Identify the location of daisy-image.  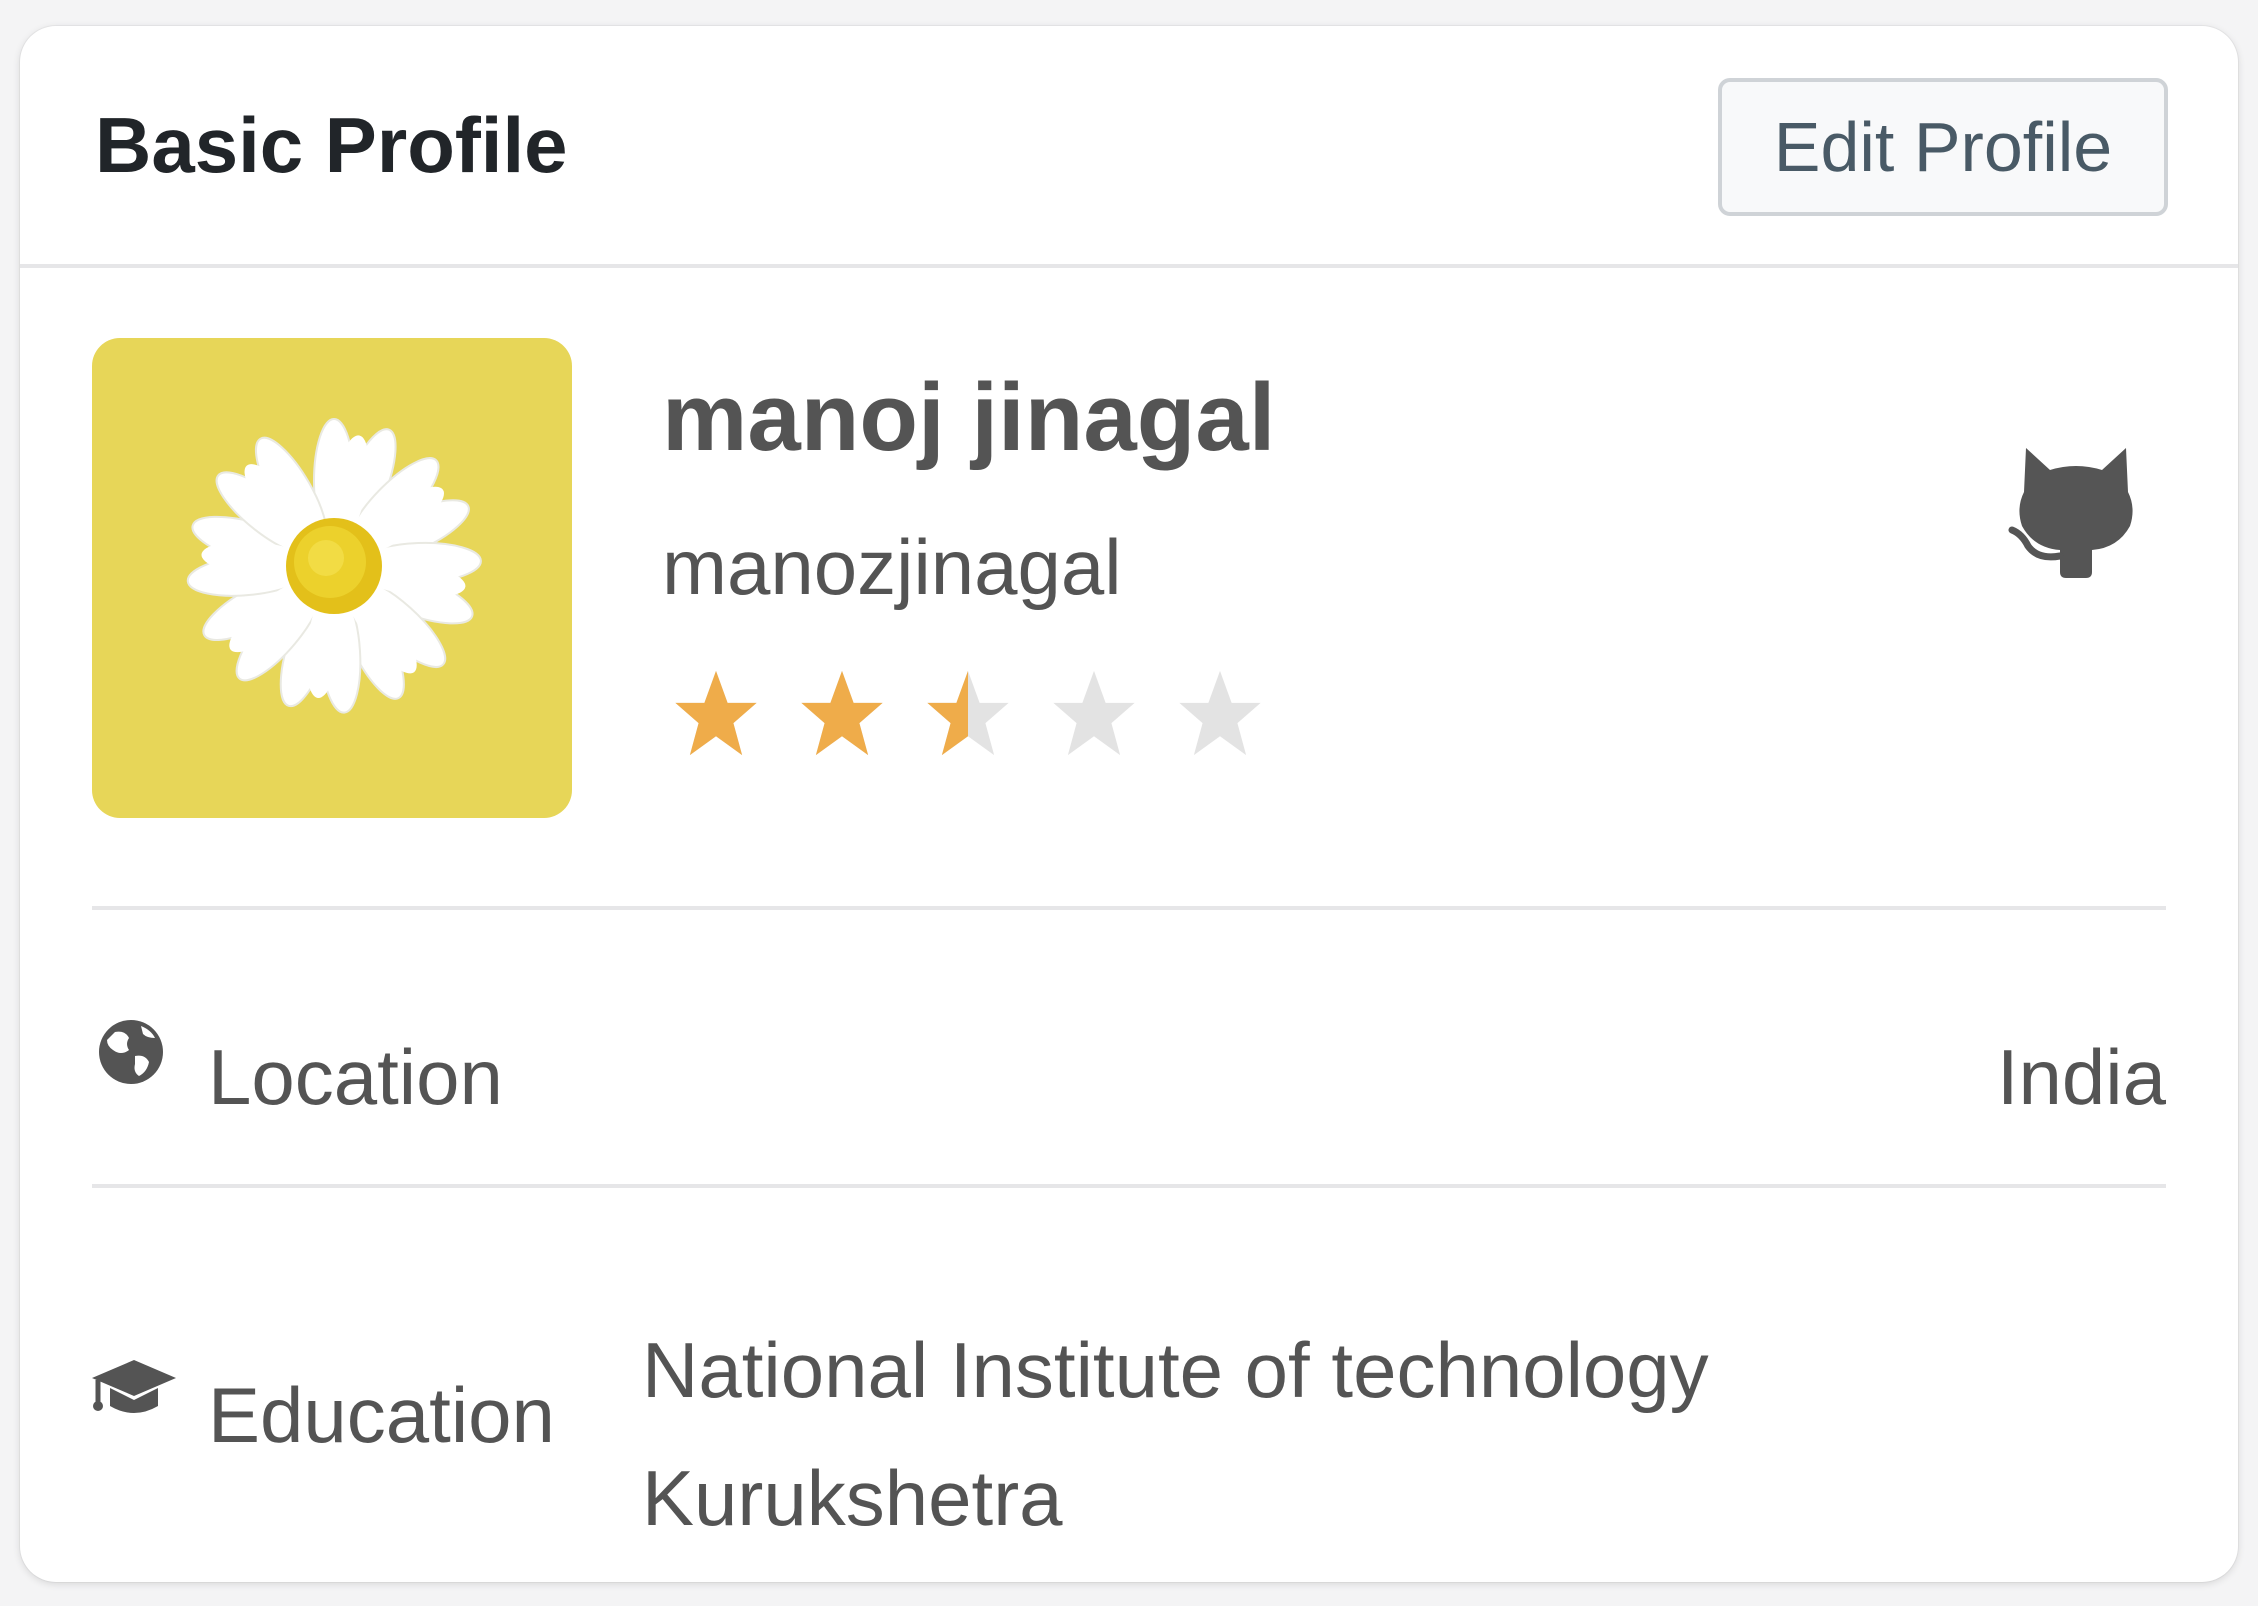
(334, 566).